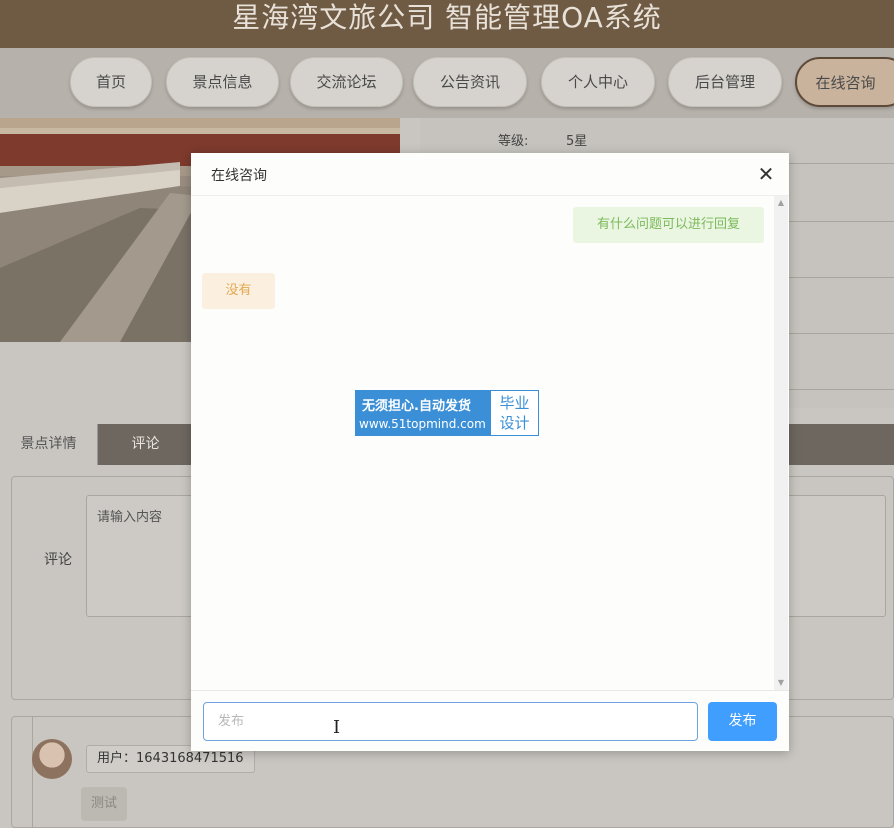 This screenshot has height=828, width=894. What do you see at coordinates (725, 82) in the screenshot?
I see `nav-admin: 后台管理` at bounding box center [725, 82].